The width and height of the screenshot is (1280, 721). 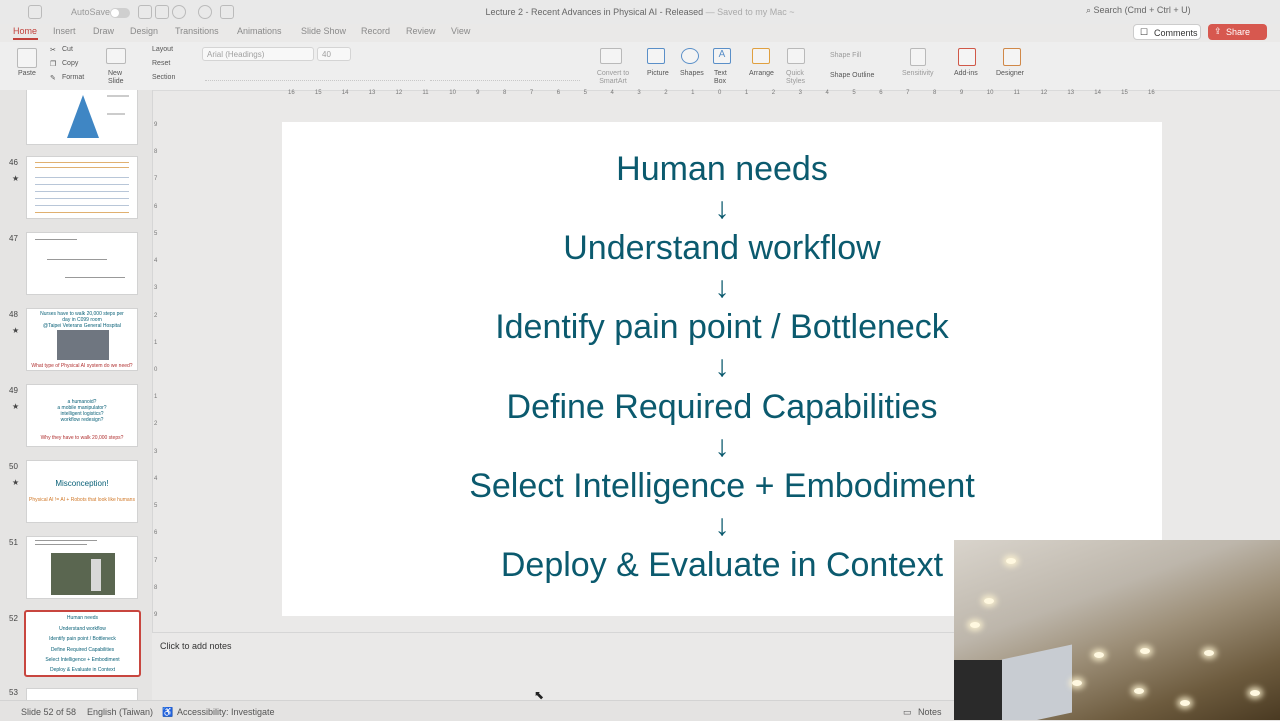 I want to click on thumb-text: @Taipei Veterans General Hospital, so click(x=82, y=326).